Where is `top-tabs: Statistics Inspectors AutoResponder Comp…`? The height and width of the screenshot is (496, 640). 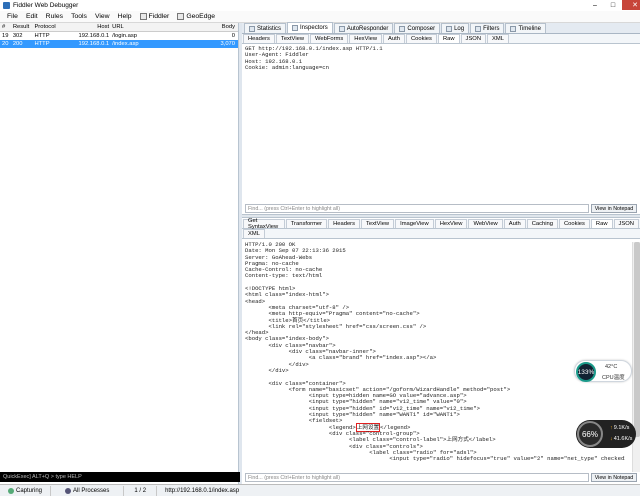
top-tabs: Statistics Inspectors AutoResponder Comp… is located at coordinates (441, 28).